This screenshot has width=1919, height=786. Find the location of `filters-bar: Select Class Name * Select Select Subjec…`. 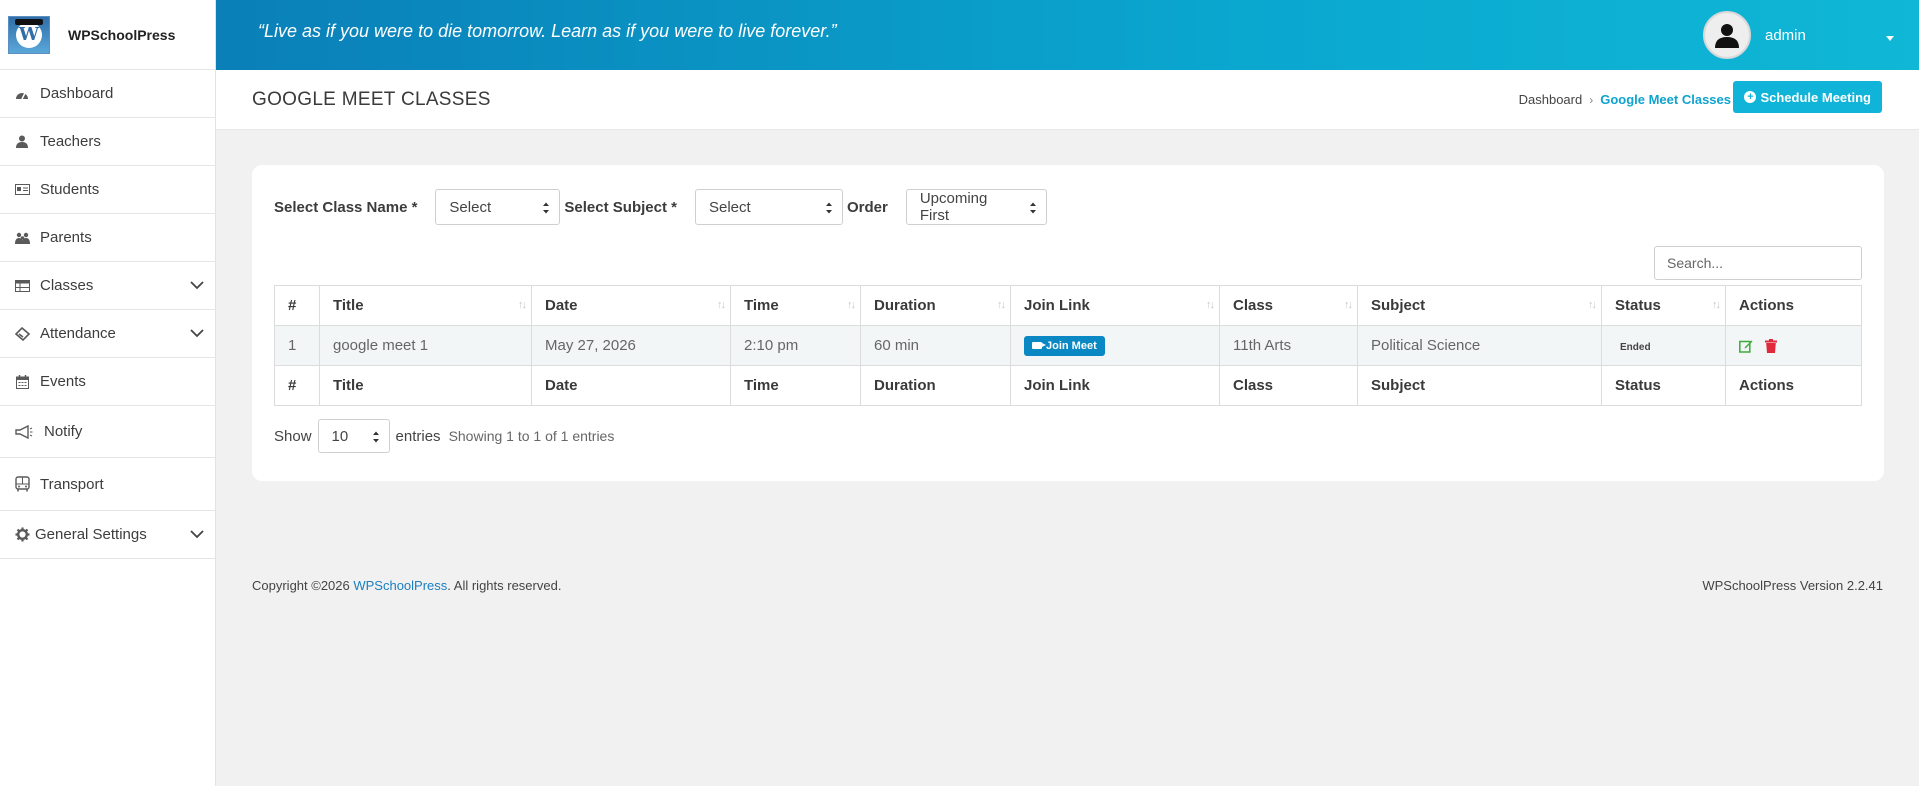

filters-bar: Select Class Name * Select Select Subjec… is located at coordinates (660, 207).